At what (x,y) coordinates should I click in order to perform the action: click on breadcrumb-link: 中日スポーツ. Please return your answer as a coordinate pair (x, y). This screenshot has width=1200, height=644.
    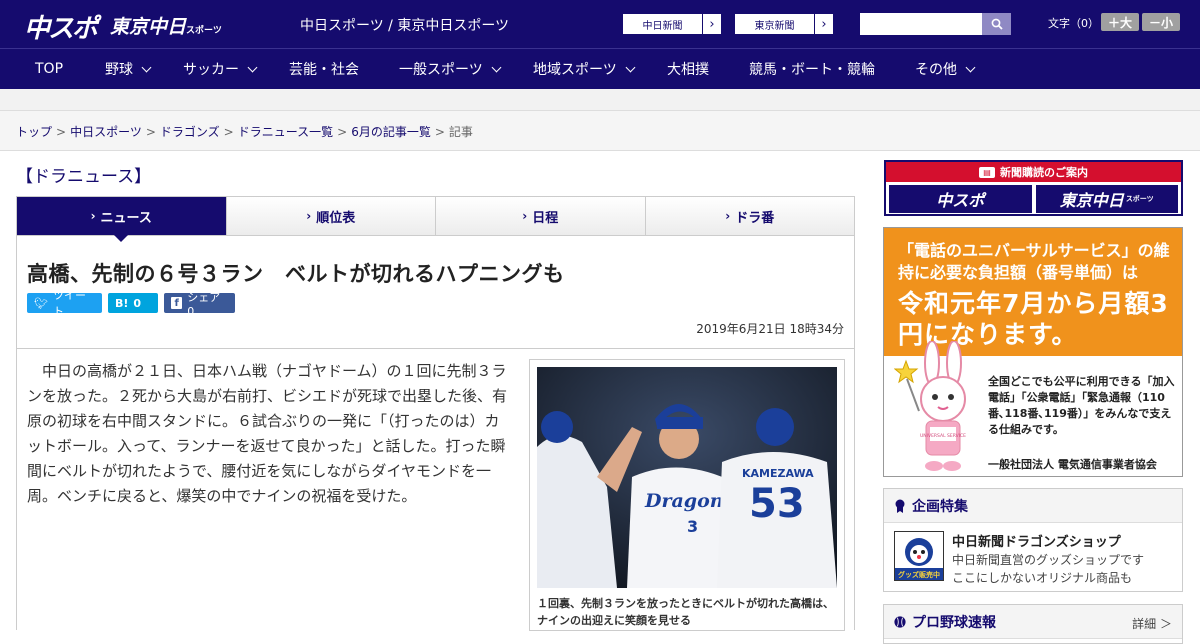
    Looking at the image, I should click on (106, 132).